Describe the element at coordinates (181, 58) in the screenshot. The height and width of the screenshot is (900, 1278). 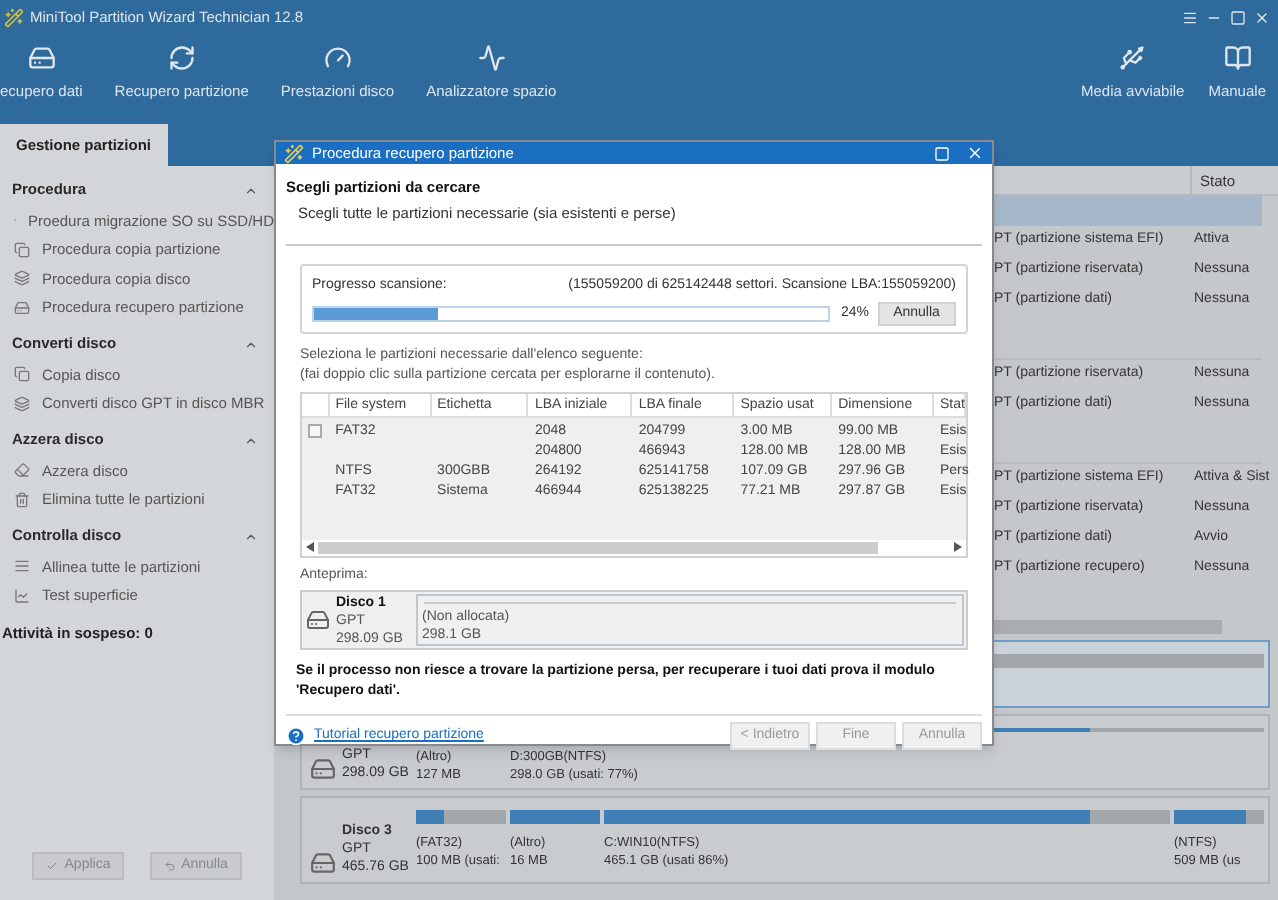
I see `refresh-icon` at that location.